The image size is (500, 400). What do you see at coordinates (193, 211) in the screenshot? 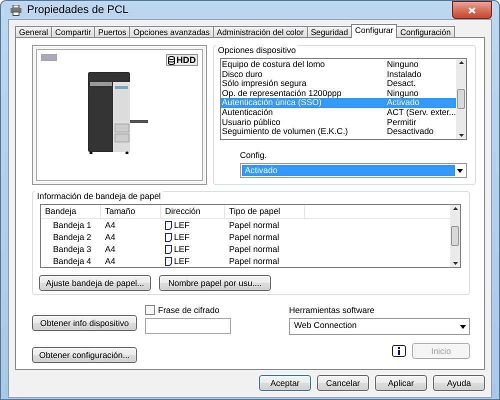
I see `column-header: Dirección` at bounding box center [193, 211].